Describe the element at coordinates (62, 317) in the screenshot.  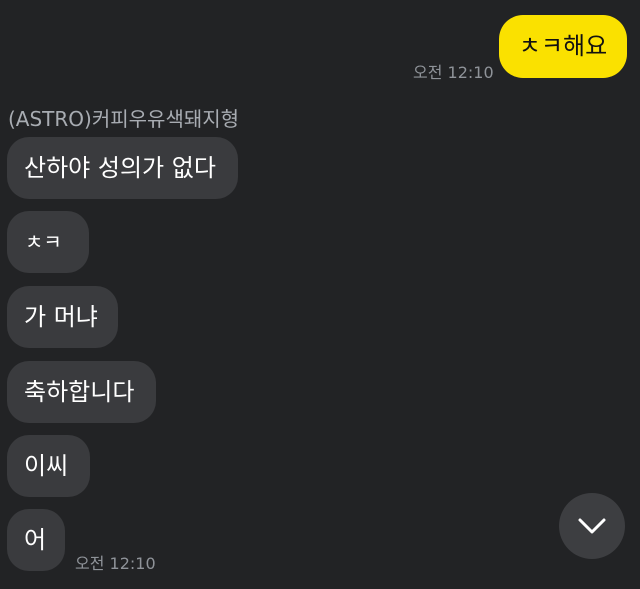
I see `incoming-message-bubble: 가 머냐` at that location.